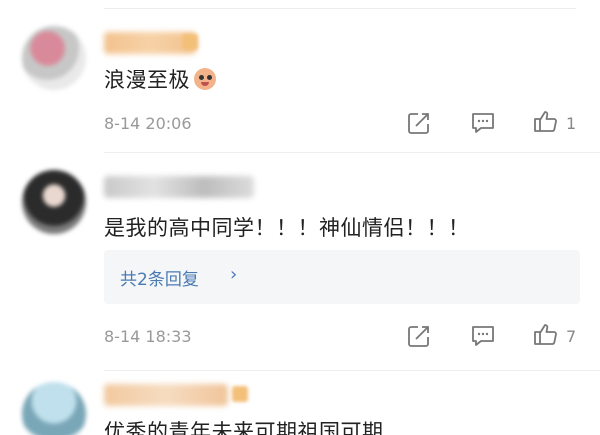 The width and height of the screenshot is (600, 435). I want to click on comment-text: 优秀的青年未来可期祖国可期, so click(244, 427).